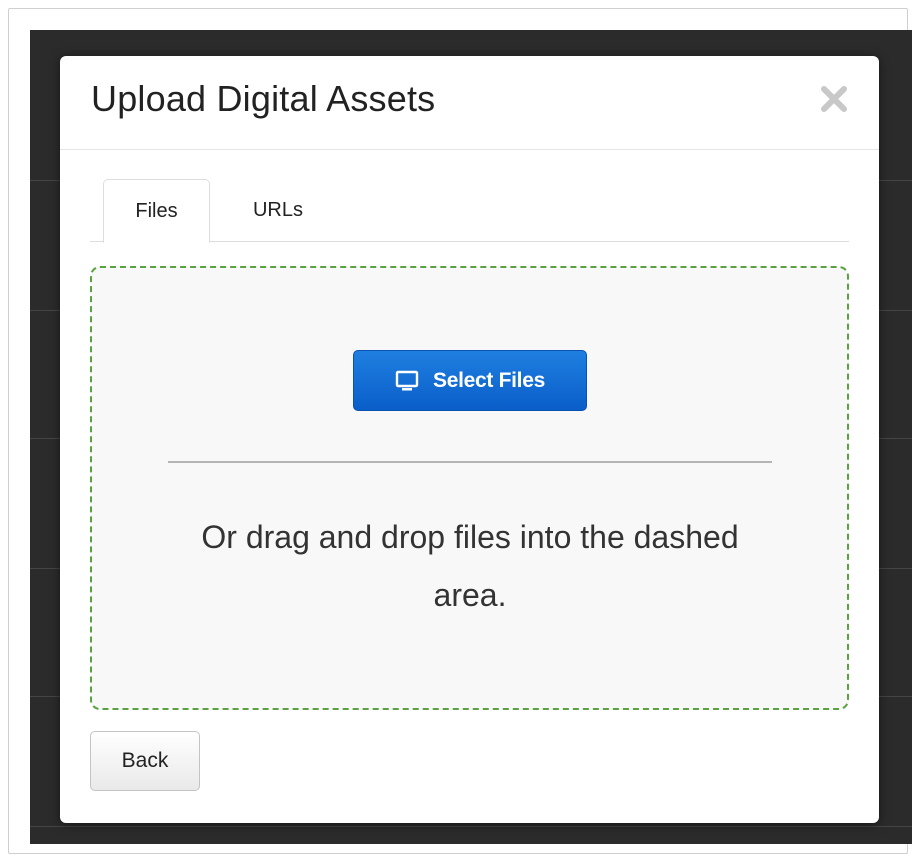 The height and width of the screenshot is (861, 912). Describe the element at coordinates (470, 462) in the screenshot. I see `dropzone-divider` at that location.